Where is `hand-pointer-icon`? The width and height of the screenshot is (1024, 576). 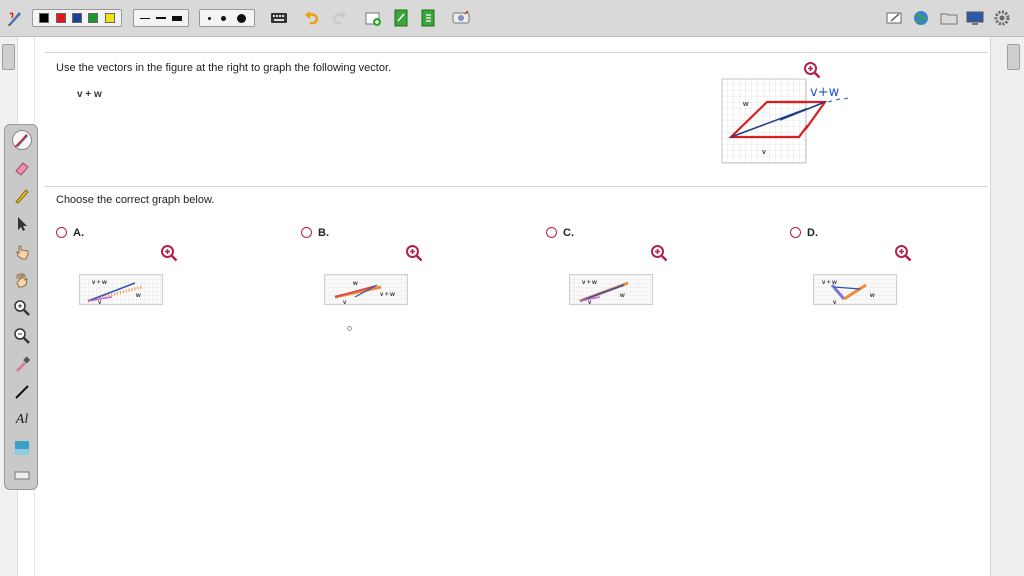
hand-pointer-icon is located at coordinates (22, 252).